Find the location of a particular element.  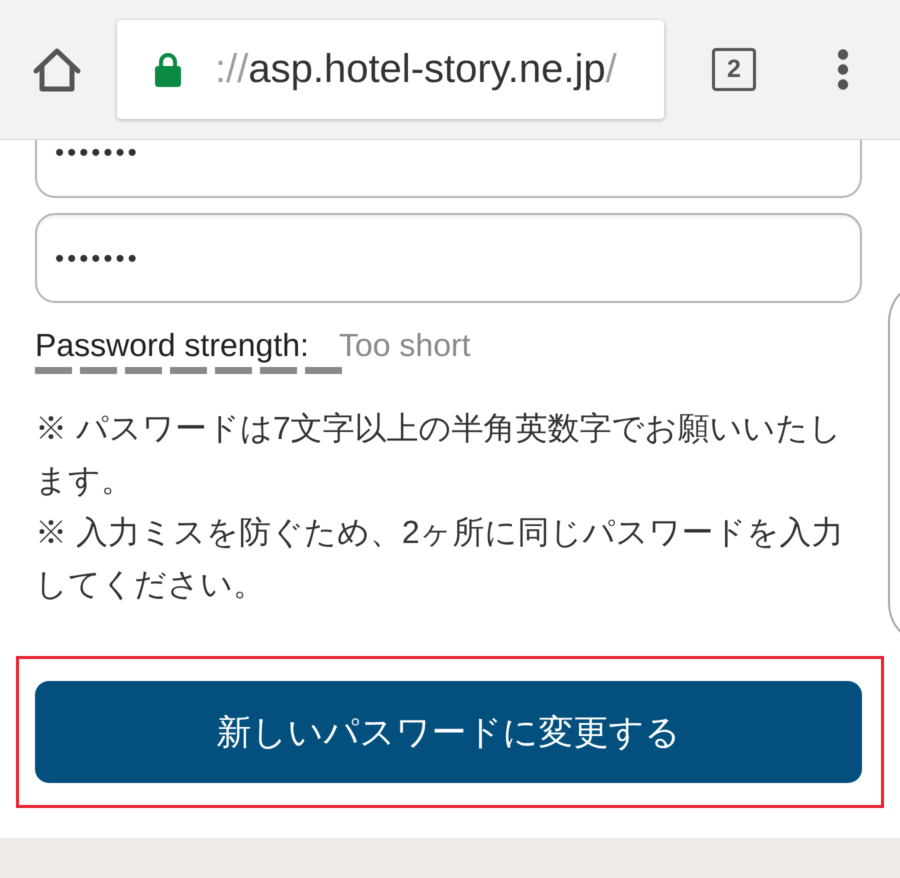

more-options-icon is located at coordinates (843, 69).